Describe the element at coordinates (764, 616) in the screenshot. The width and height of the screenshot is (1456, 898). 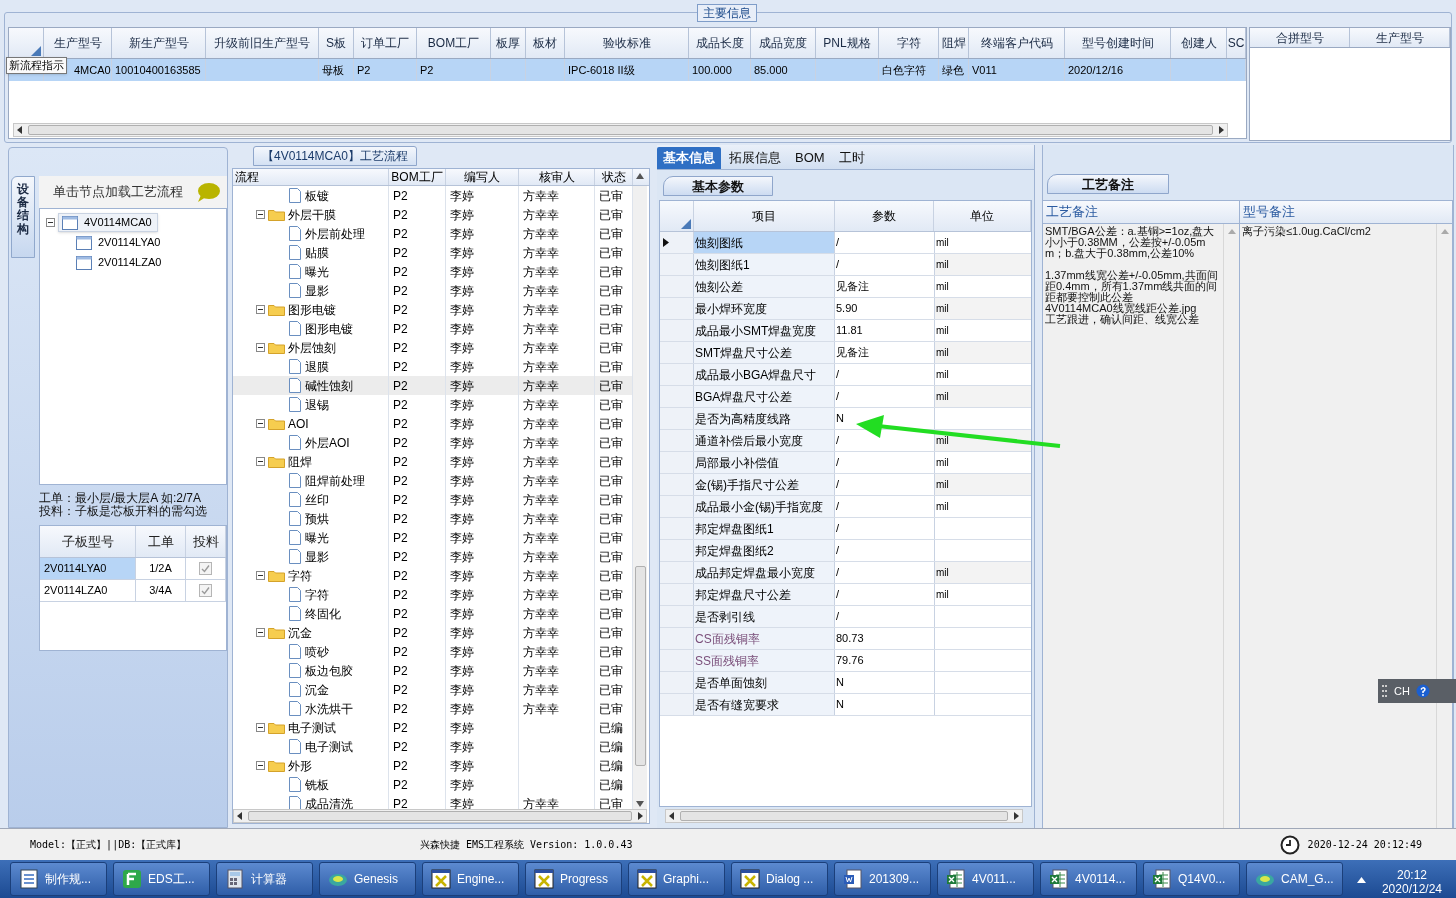
I see `table-cell: 是否剥引线` at that location.